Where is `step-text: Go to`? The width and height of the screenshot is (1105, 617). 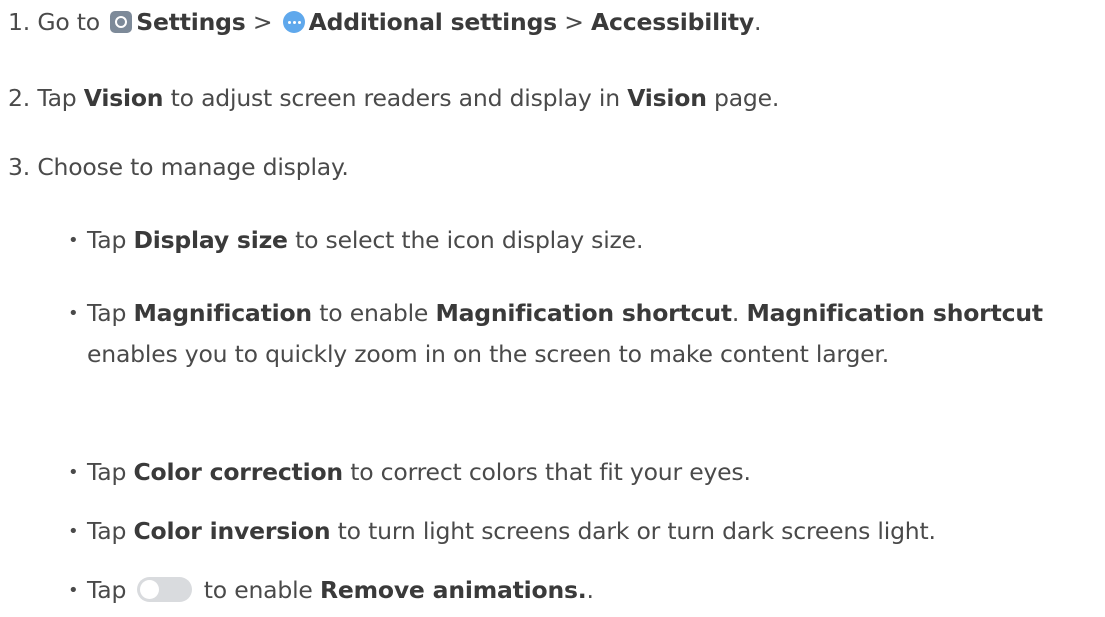 step-text: Go to is located at coordinates (68, 22).